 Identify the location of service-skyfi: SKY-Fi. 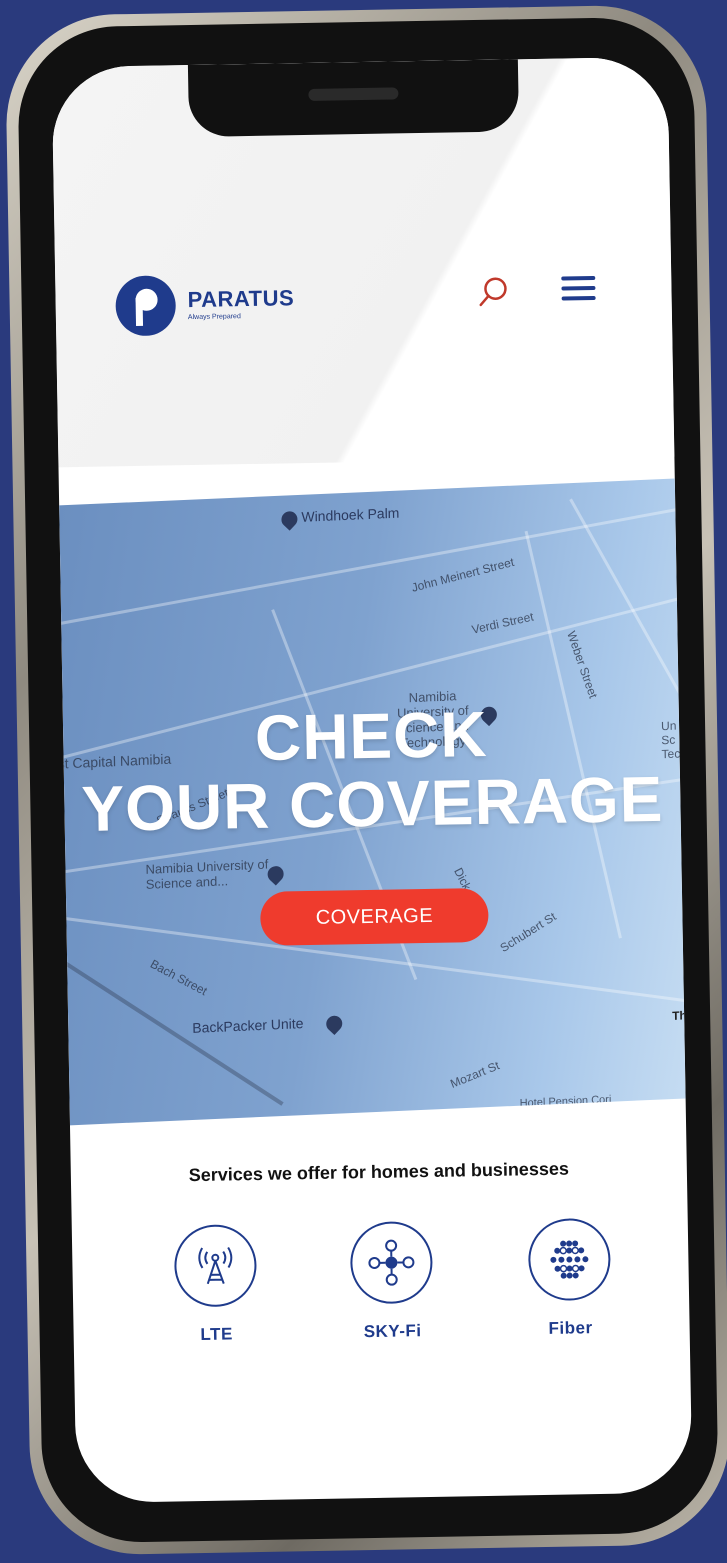
(392, 1281).